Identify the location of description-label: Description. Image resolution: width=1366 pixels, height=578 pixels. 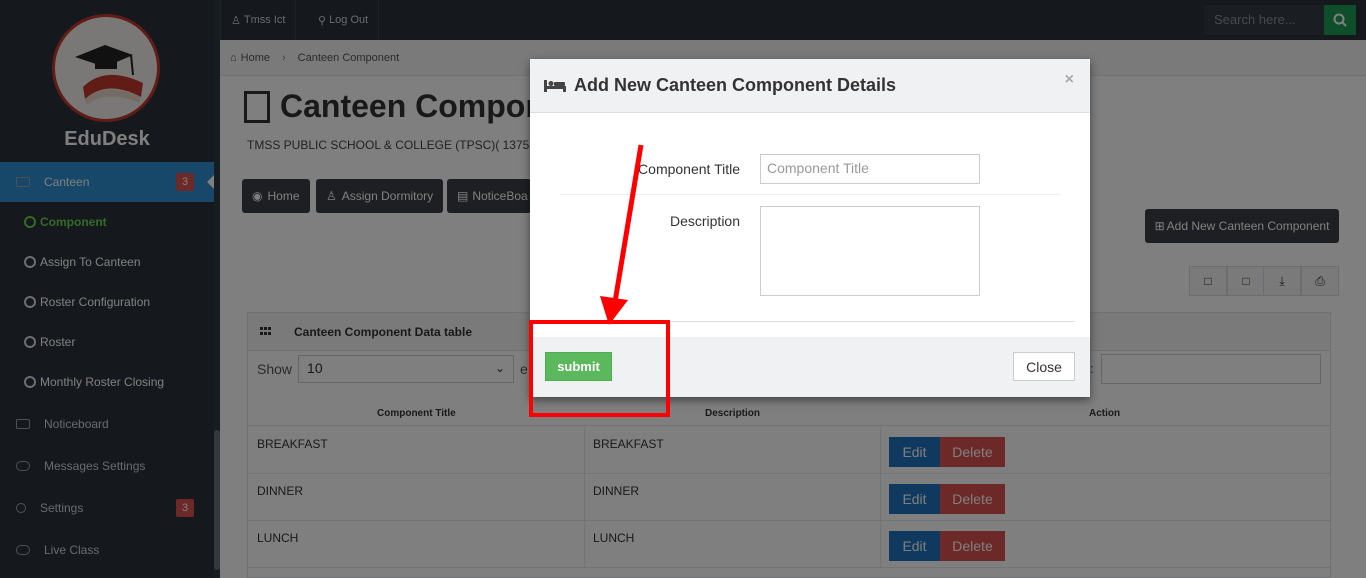
(704, 221).